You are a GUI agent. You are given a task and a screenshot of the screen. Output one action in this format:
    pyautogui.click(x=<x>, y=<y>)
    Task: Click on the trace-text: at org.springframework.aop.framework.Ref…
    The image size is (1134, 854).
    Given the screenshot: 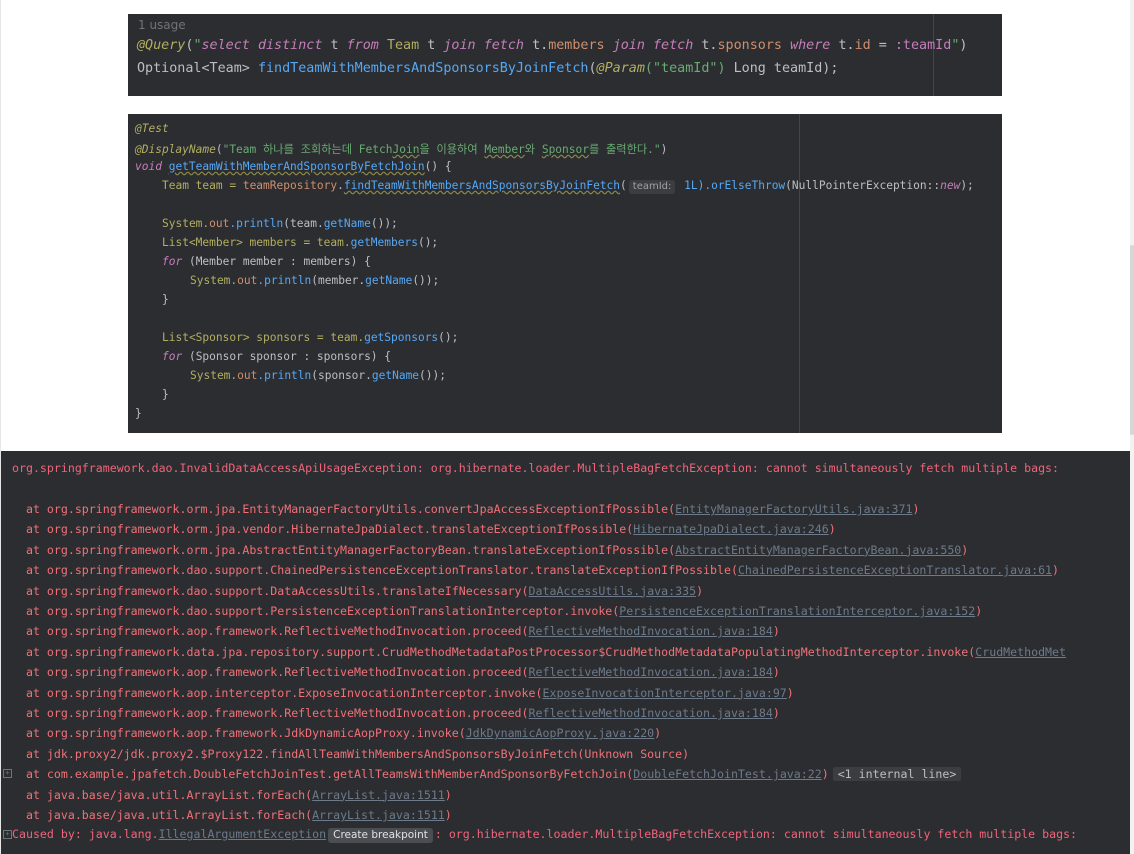 What is the action you would take?
    pyautogui.click(x=270, y=672)
    